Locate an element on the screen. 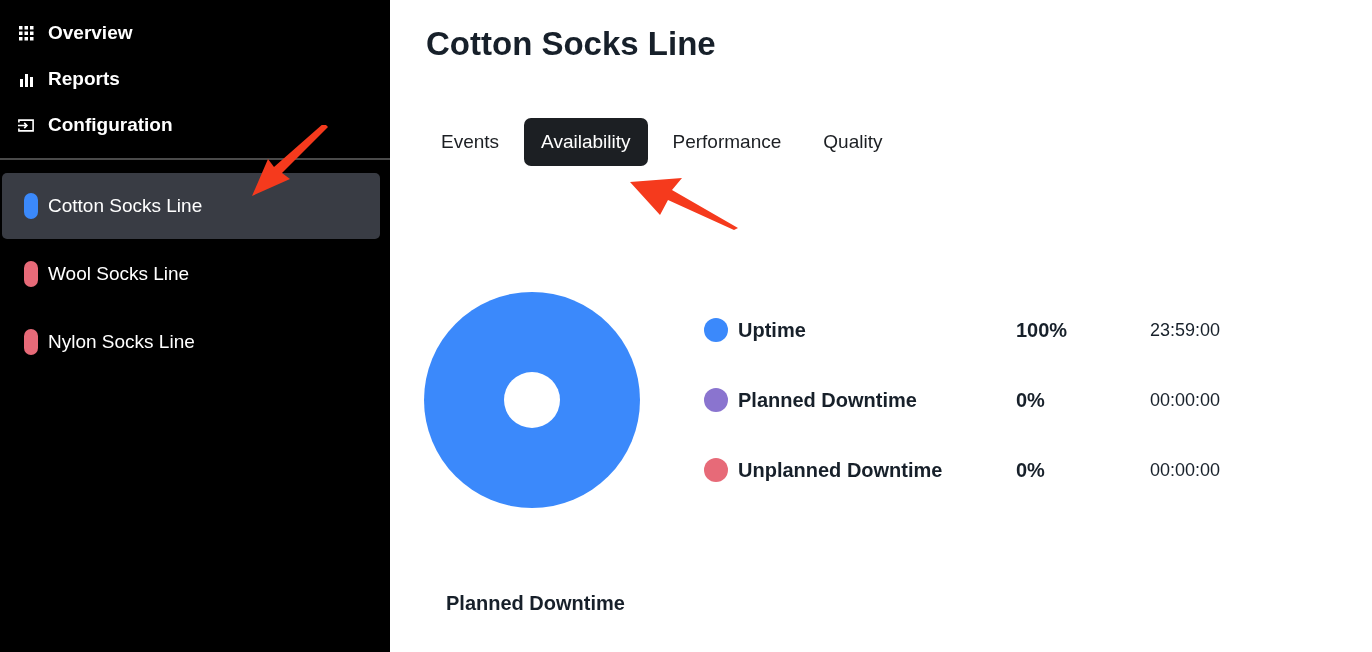 The height and width of the screenshot is (652, 1372). legend-label: Planned Downtime is located at coordinates (828, 400).